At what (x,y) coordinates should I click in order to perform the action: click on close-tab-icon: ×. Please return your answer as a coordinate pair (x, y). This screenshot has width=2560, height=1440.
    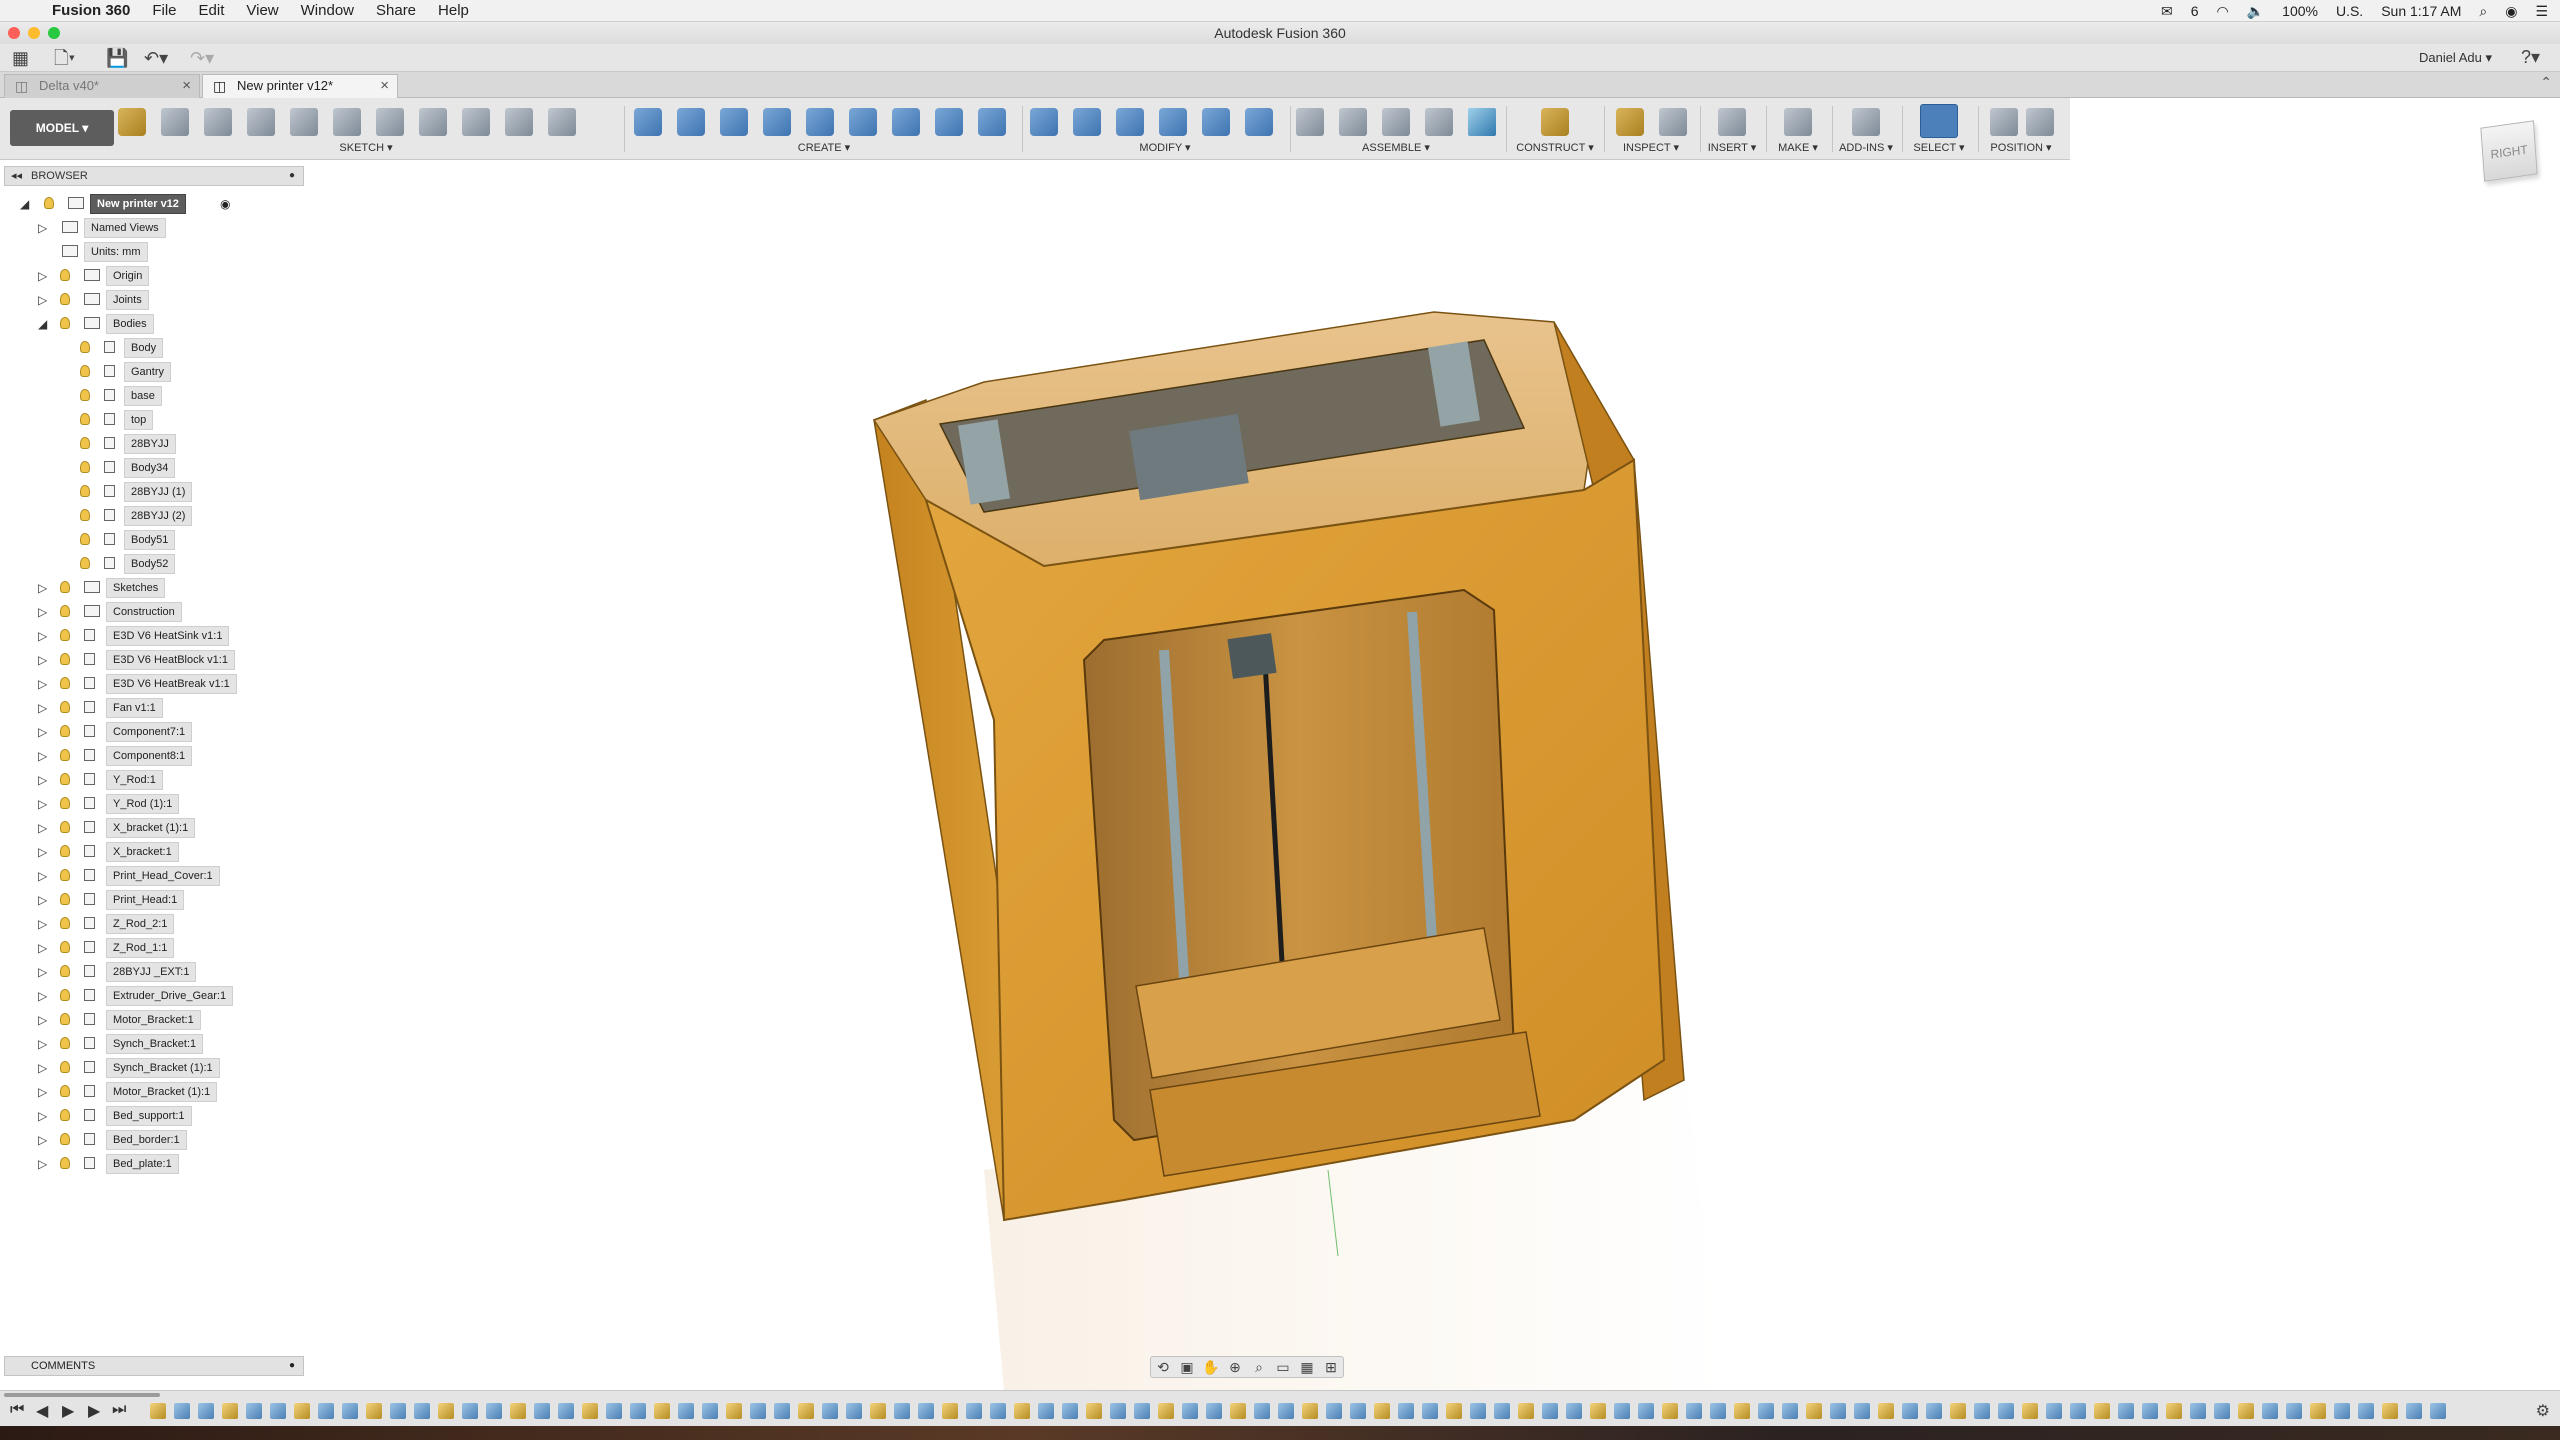
    Looking at the image, I should click on (186, 86).